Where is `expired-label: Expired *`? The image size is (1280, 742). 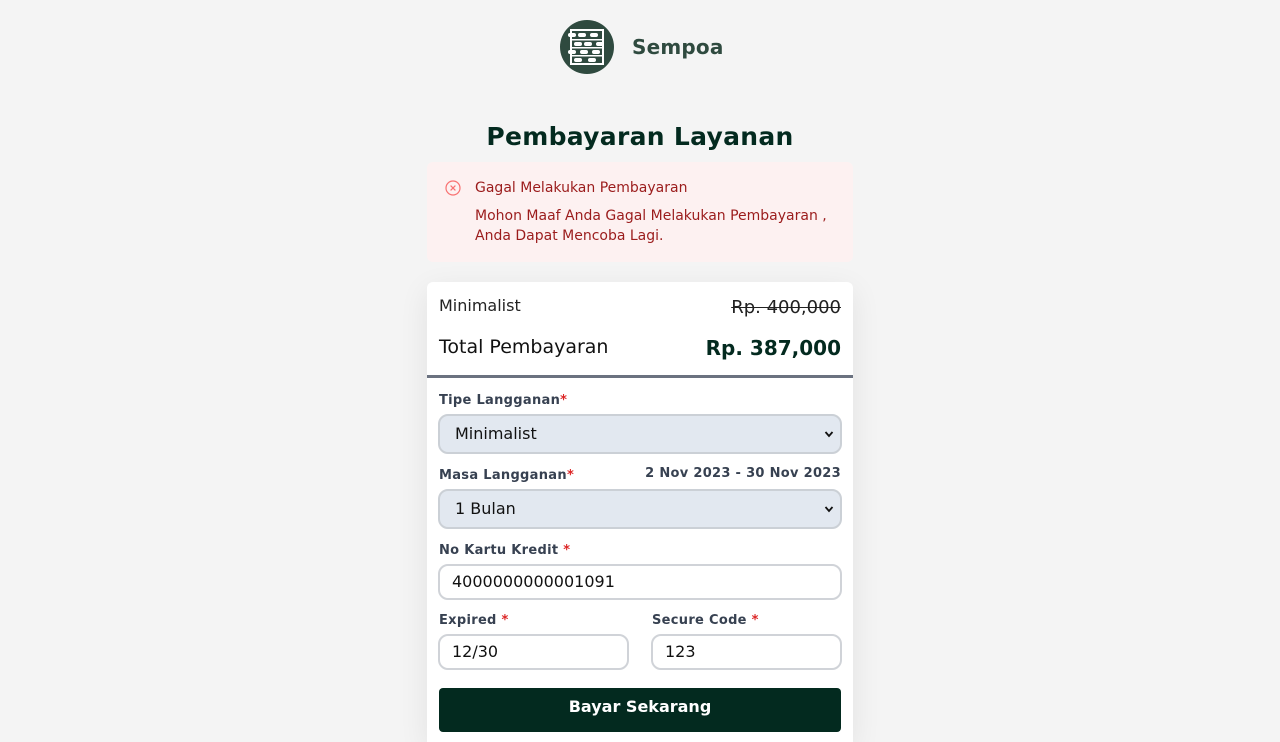
expired-label: Expired * is located at coordinates (474, 620).